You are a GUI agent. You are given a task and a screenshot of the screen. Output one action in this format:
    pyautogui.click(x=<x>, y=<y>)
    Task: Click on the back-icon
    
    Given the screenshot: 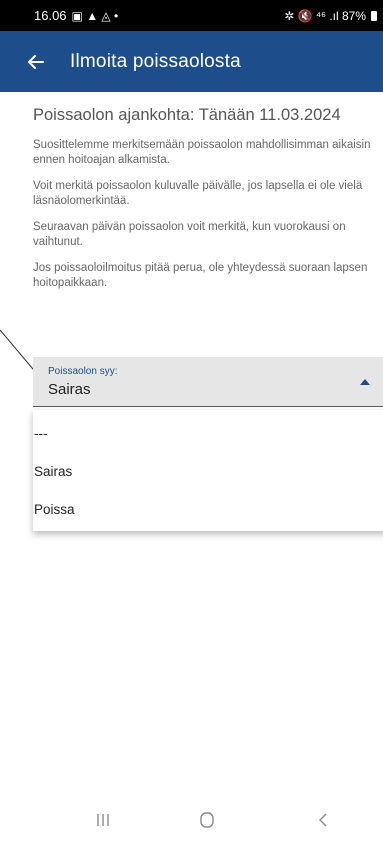 What is the action you would take?
    pyautogui.click(x=323, y=820)
    